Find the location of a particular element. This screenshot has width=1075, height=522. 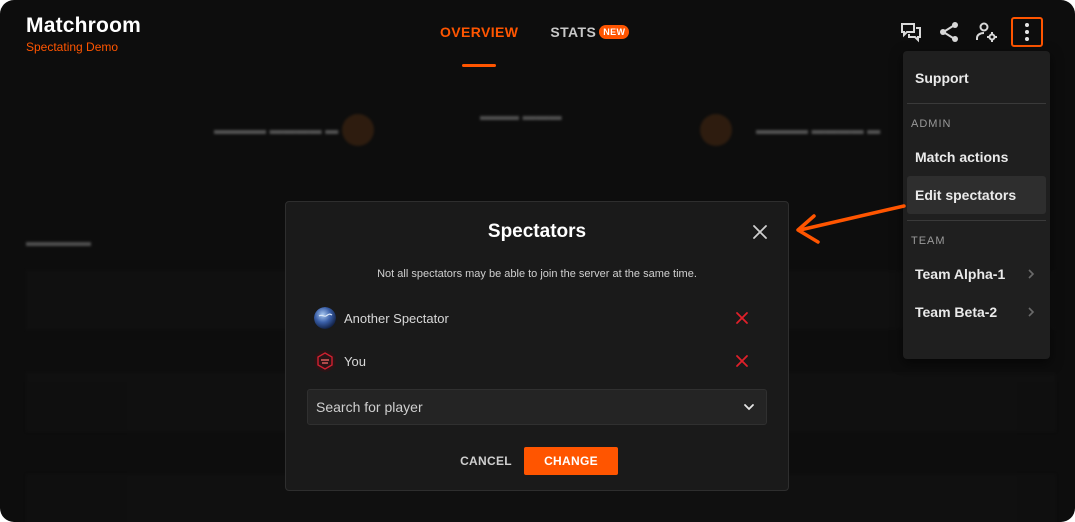

bg-team-left: ▬▬▬▬ ▬▬▬▬ ▬ is located at coordinates (276, 129).